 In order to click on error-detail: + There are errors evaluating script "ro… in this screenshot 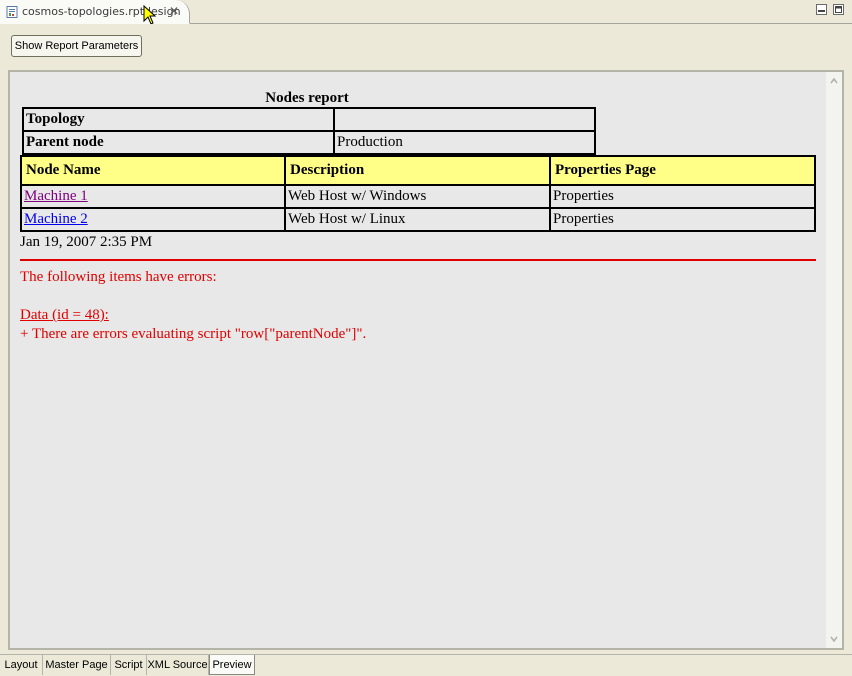, I will do `click(193, 334)`.